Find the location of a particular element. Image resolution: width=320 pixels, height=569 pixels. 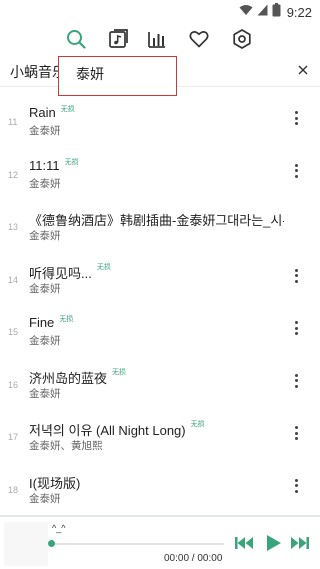

status-icons: 9:22 is located at coordinates (275, 12).